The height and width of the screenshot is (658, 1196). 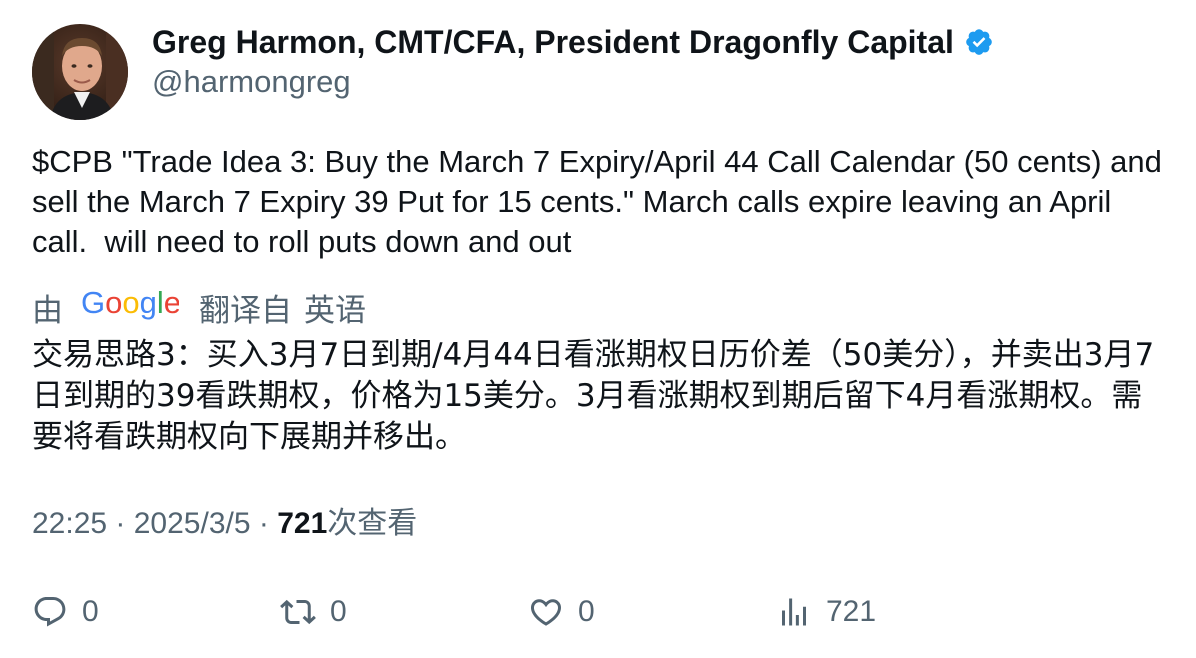 What do you see at coordinates (586, 611) in the screenshot?
I see `like-count: 0` at bounding box center [586, 611].